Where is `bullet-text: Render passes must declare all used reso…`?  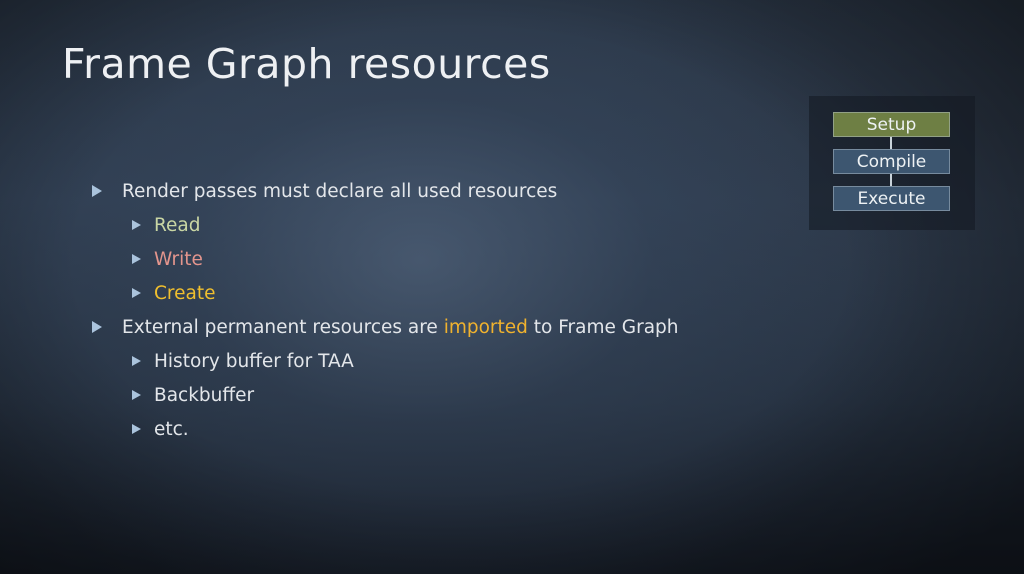
bullet-text: Render passes must declare all used reso… is located at coordinates (340, 191).